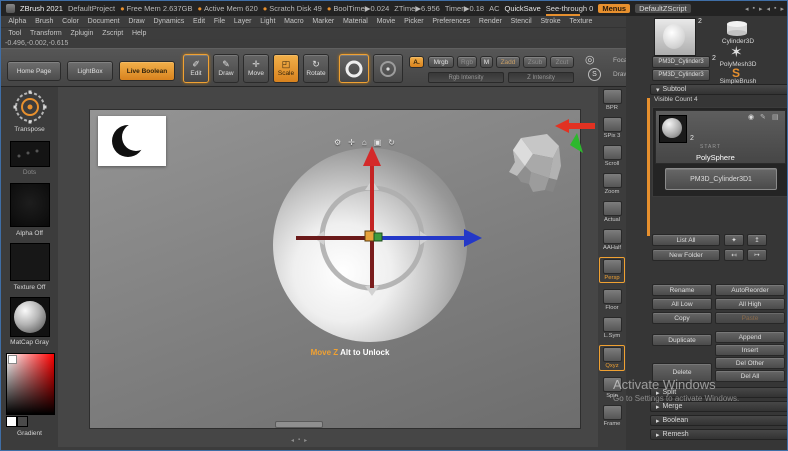 The width and height of the screenshot is (788, 451). Describe the element at coordinates (292, 440) in the screenshot. I see `nav-left-icon: ◂` at that location.